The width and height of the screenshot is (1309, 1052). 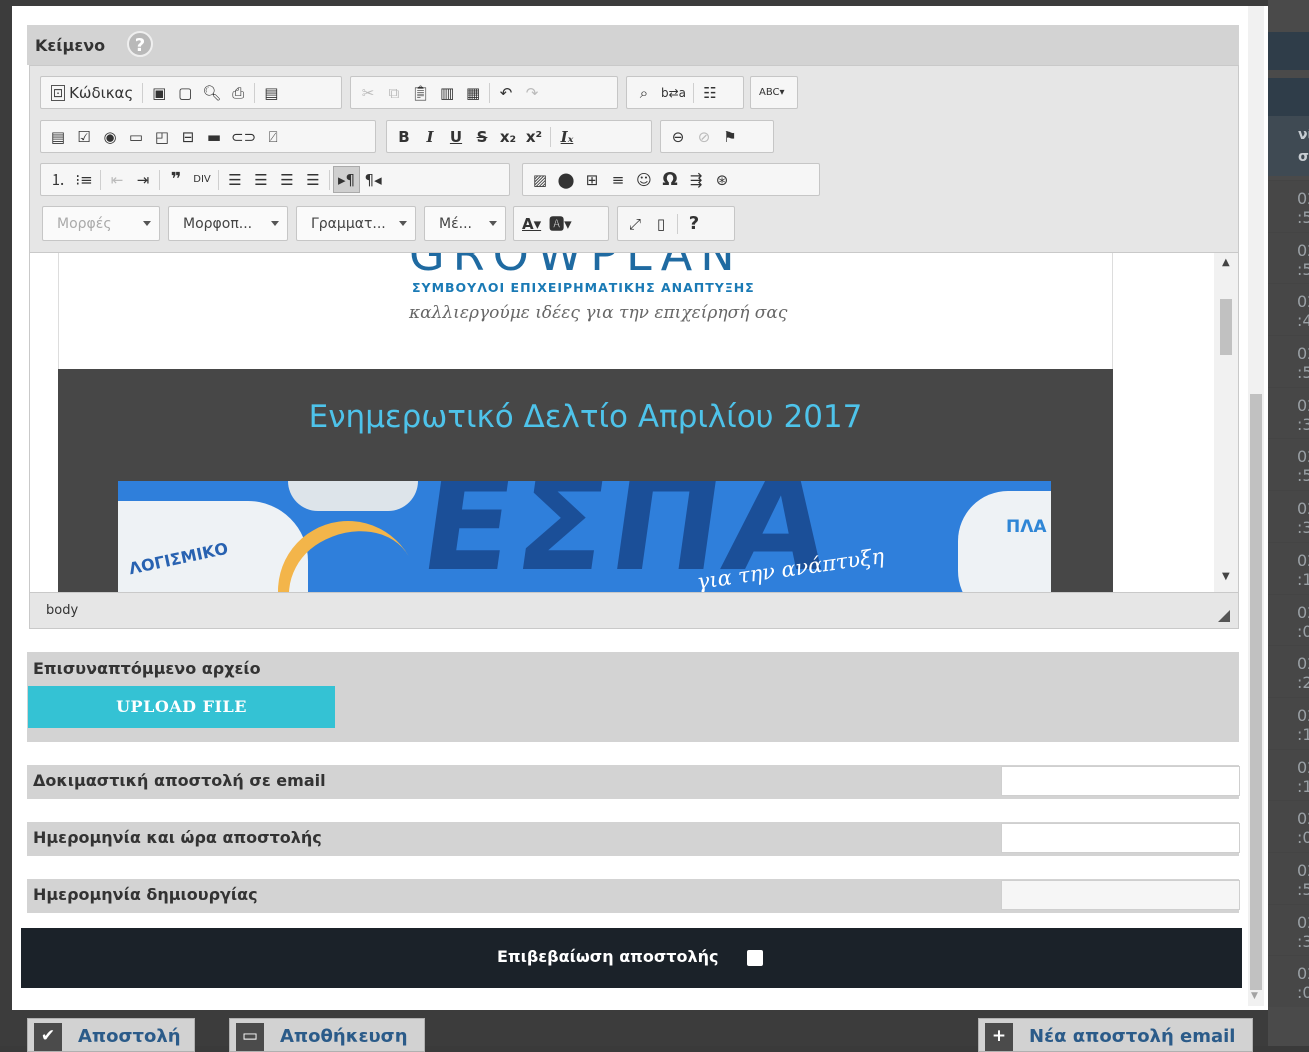 What do you see at coordinates (755, 958) in the screenshot?
I see `confirm-send-checkbox` at bounding box center [755, 958].